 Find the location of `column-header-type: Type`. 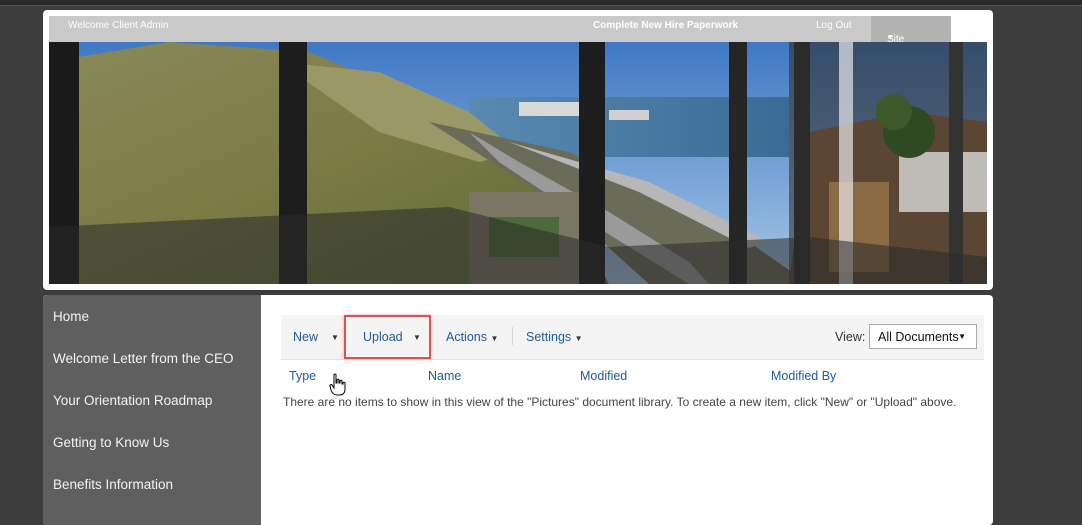

column-header-type: Type is located at coordinates (302, 376).